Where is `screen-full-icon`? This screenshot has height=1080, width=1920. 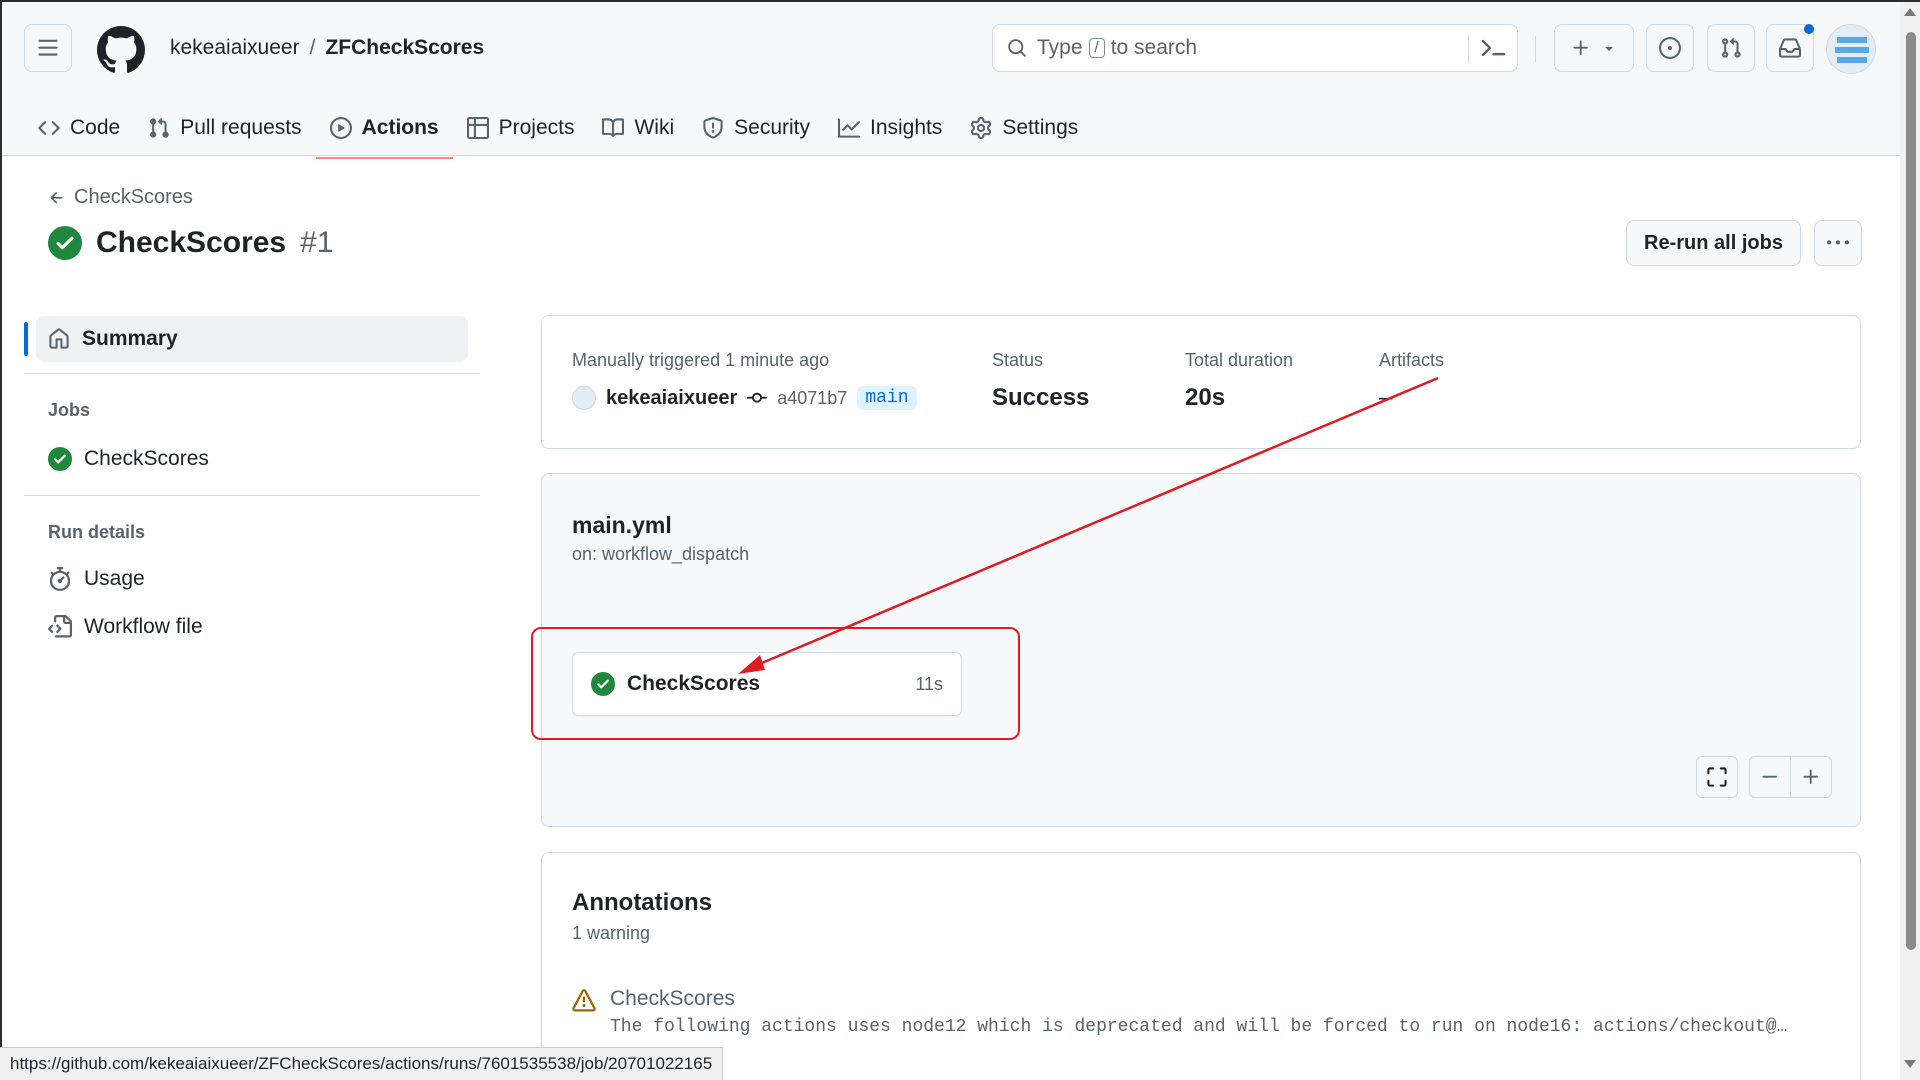
screen-full-icon is located at coordinates (1717, 777).